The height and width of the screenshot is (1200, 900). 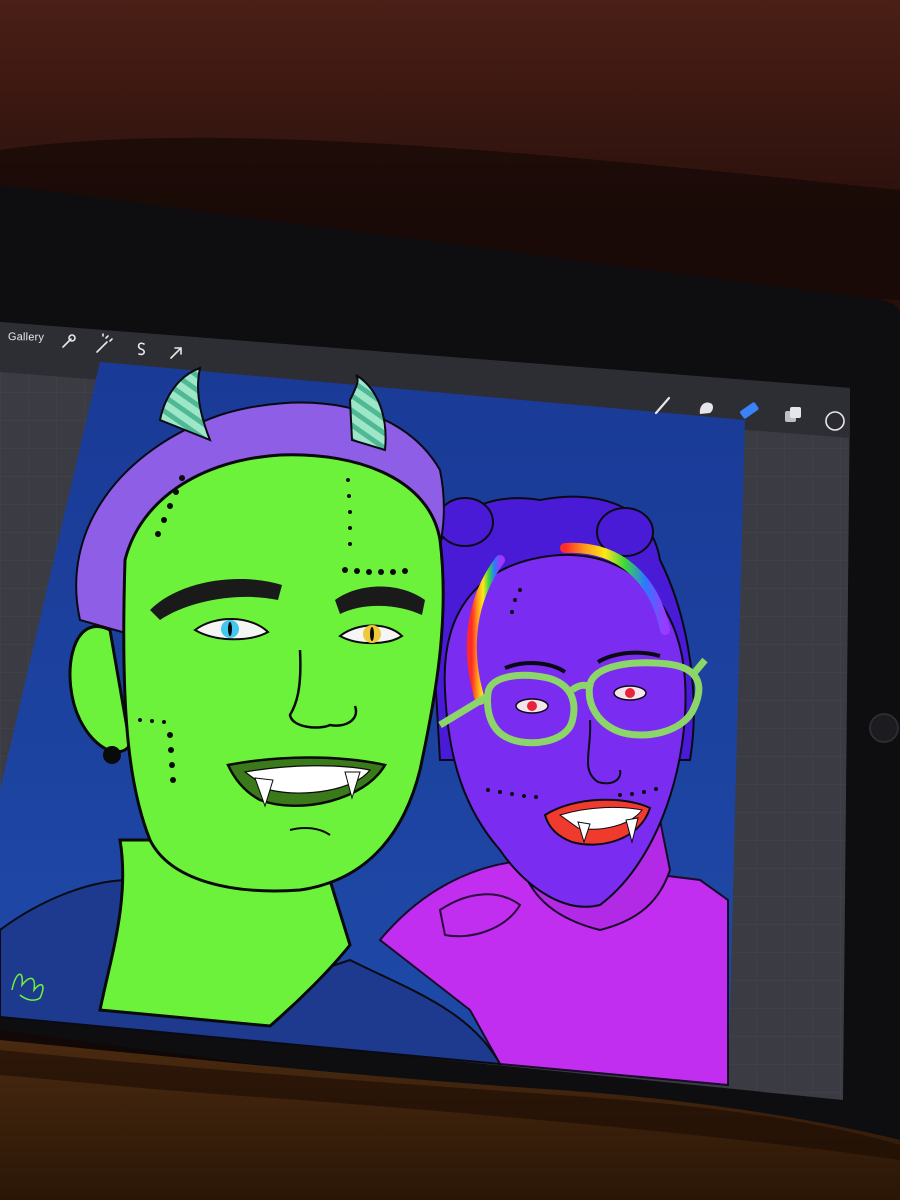 I want to click on woman-iris-right, so click(x=630, y=693).